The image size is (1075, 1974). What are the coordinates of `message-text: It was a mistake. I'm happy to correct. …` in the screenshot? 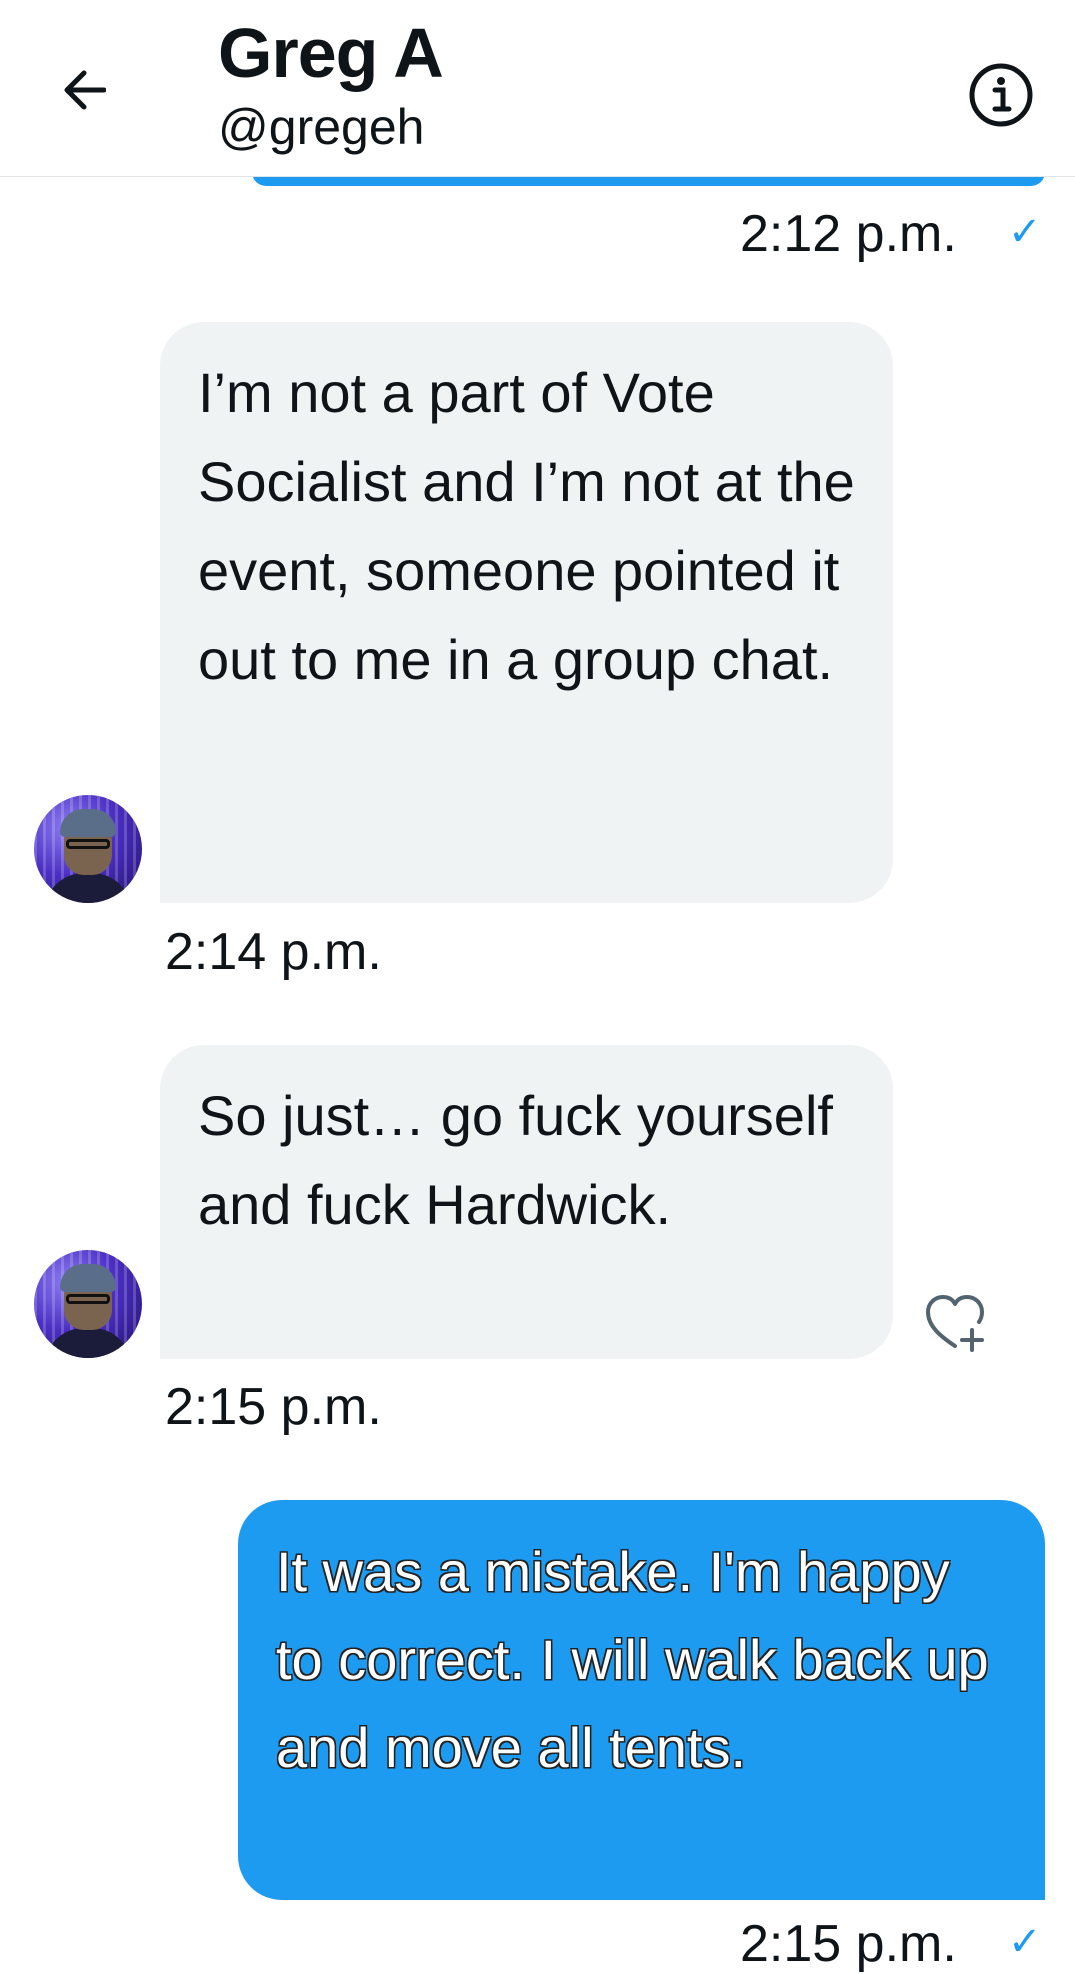 It's located at (632, 1659).